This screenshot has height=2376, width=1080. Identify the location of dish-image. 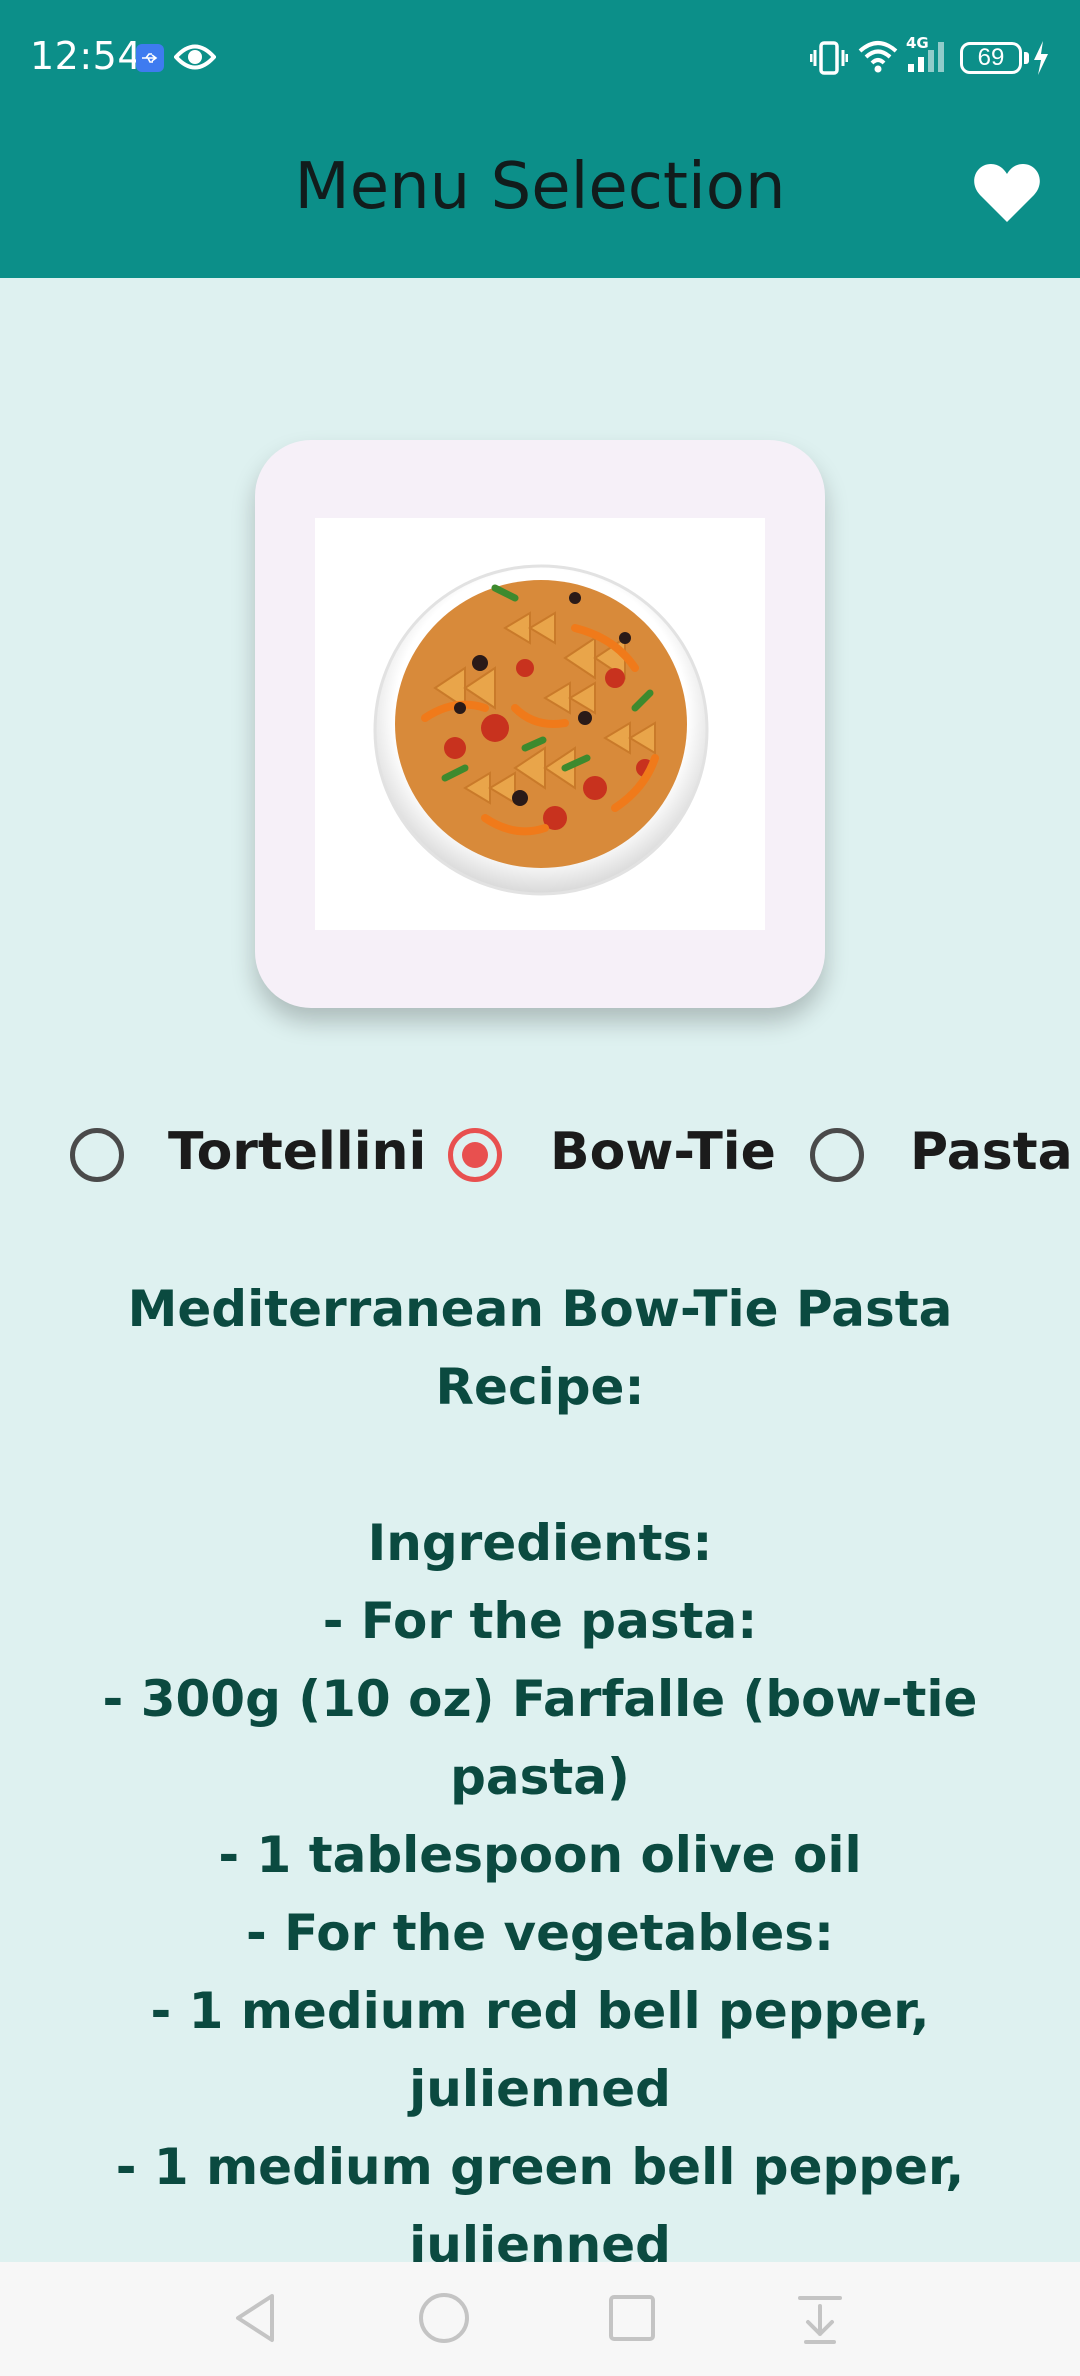
(540, 724).